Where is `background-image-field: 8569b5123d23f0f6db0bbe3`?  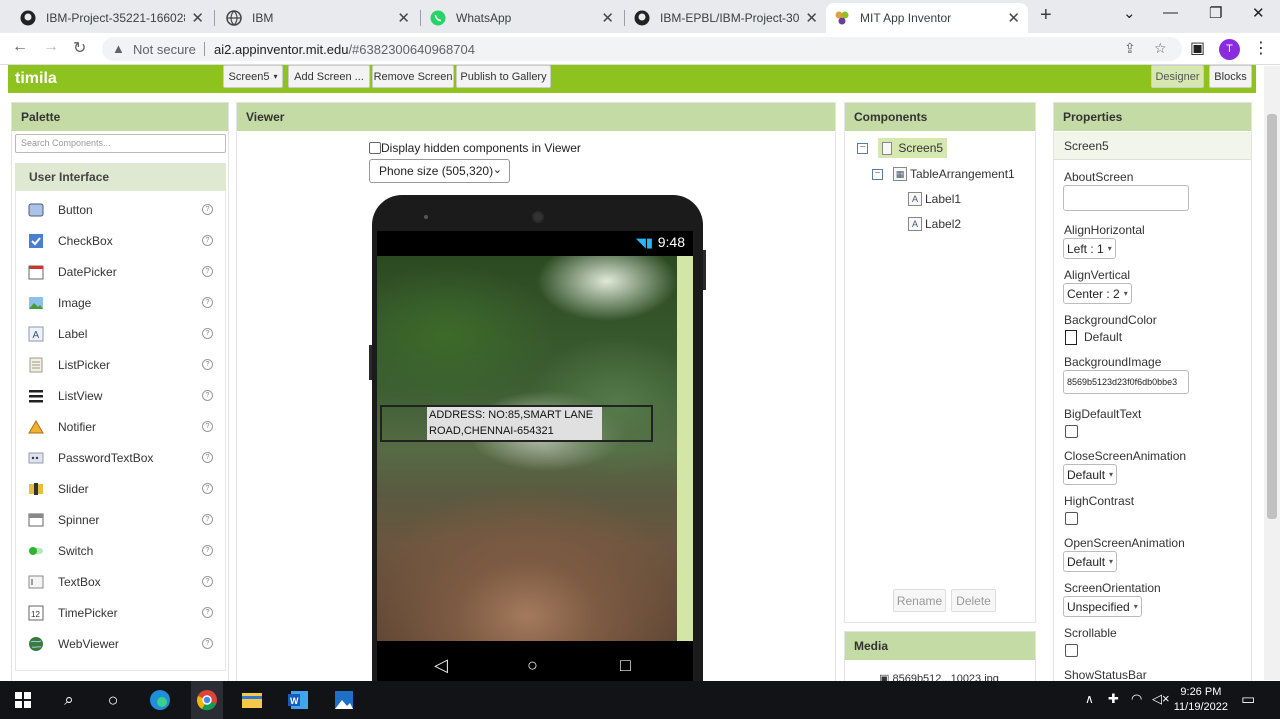
background-image-field: 8569b5123d23f0f6db0bbe3 is located at coordinates (1126, 382).